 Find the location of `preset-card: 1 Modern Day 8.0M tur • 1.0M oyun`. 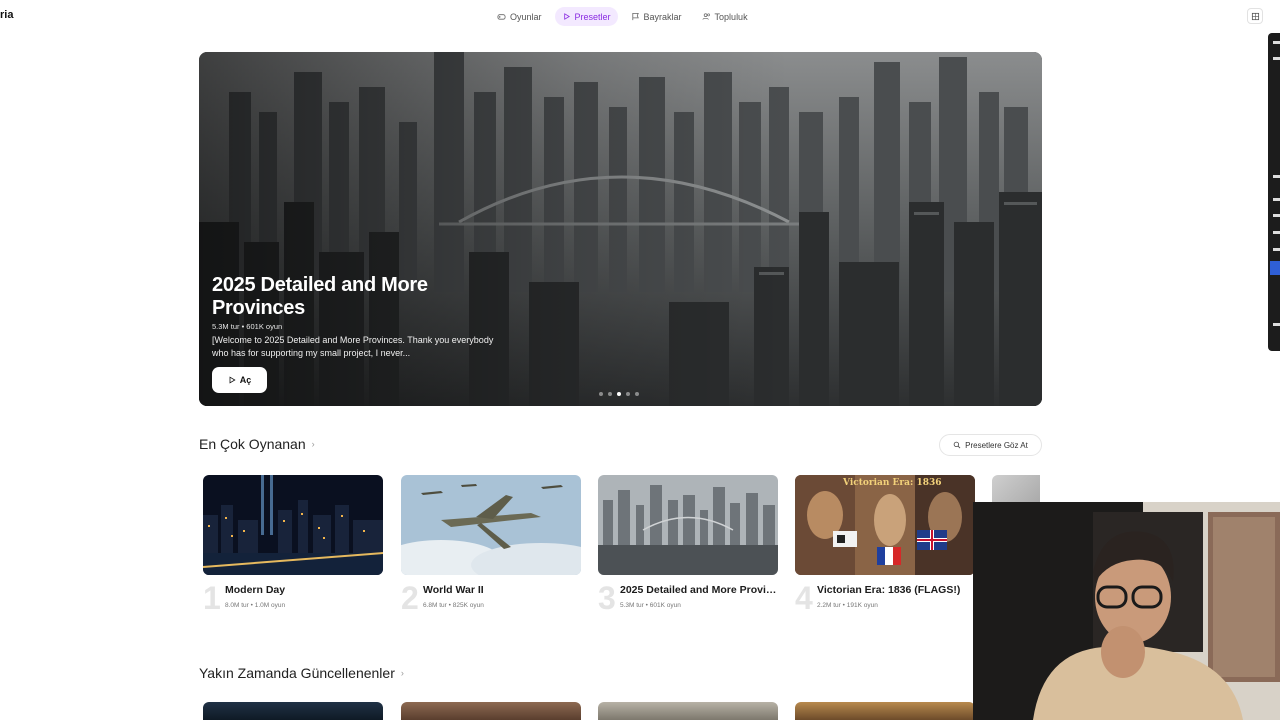

preset-card: 1 Modern Day 8.0M tur • 1.0M oyun is located at coordinates (293, 544).